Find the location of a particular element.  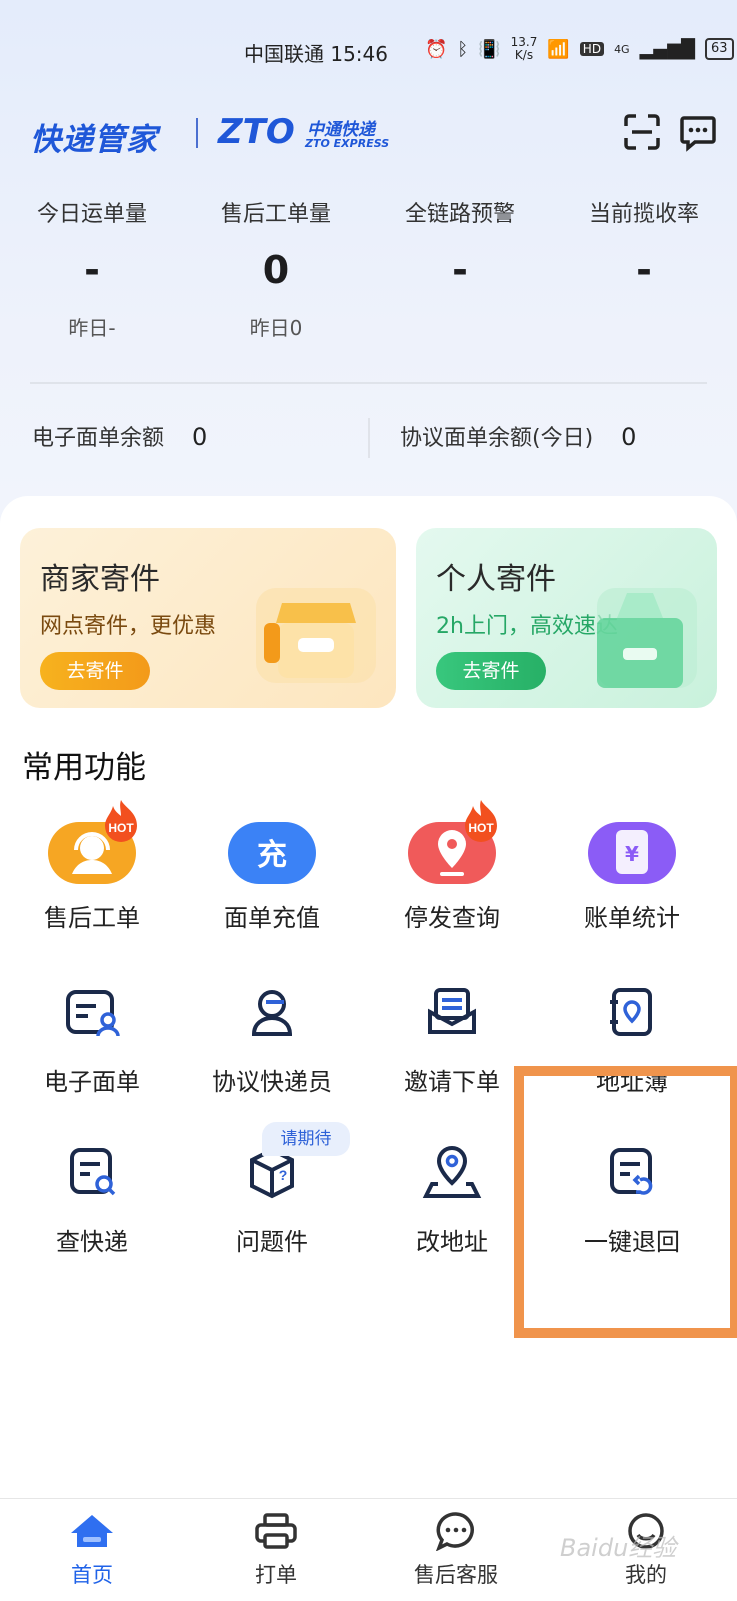

stat-today-orders: 今日运单量 - 昨日- is located at coordinates (92, 268).